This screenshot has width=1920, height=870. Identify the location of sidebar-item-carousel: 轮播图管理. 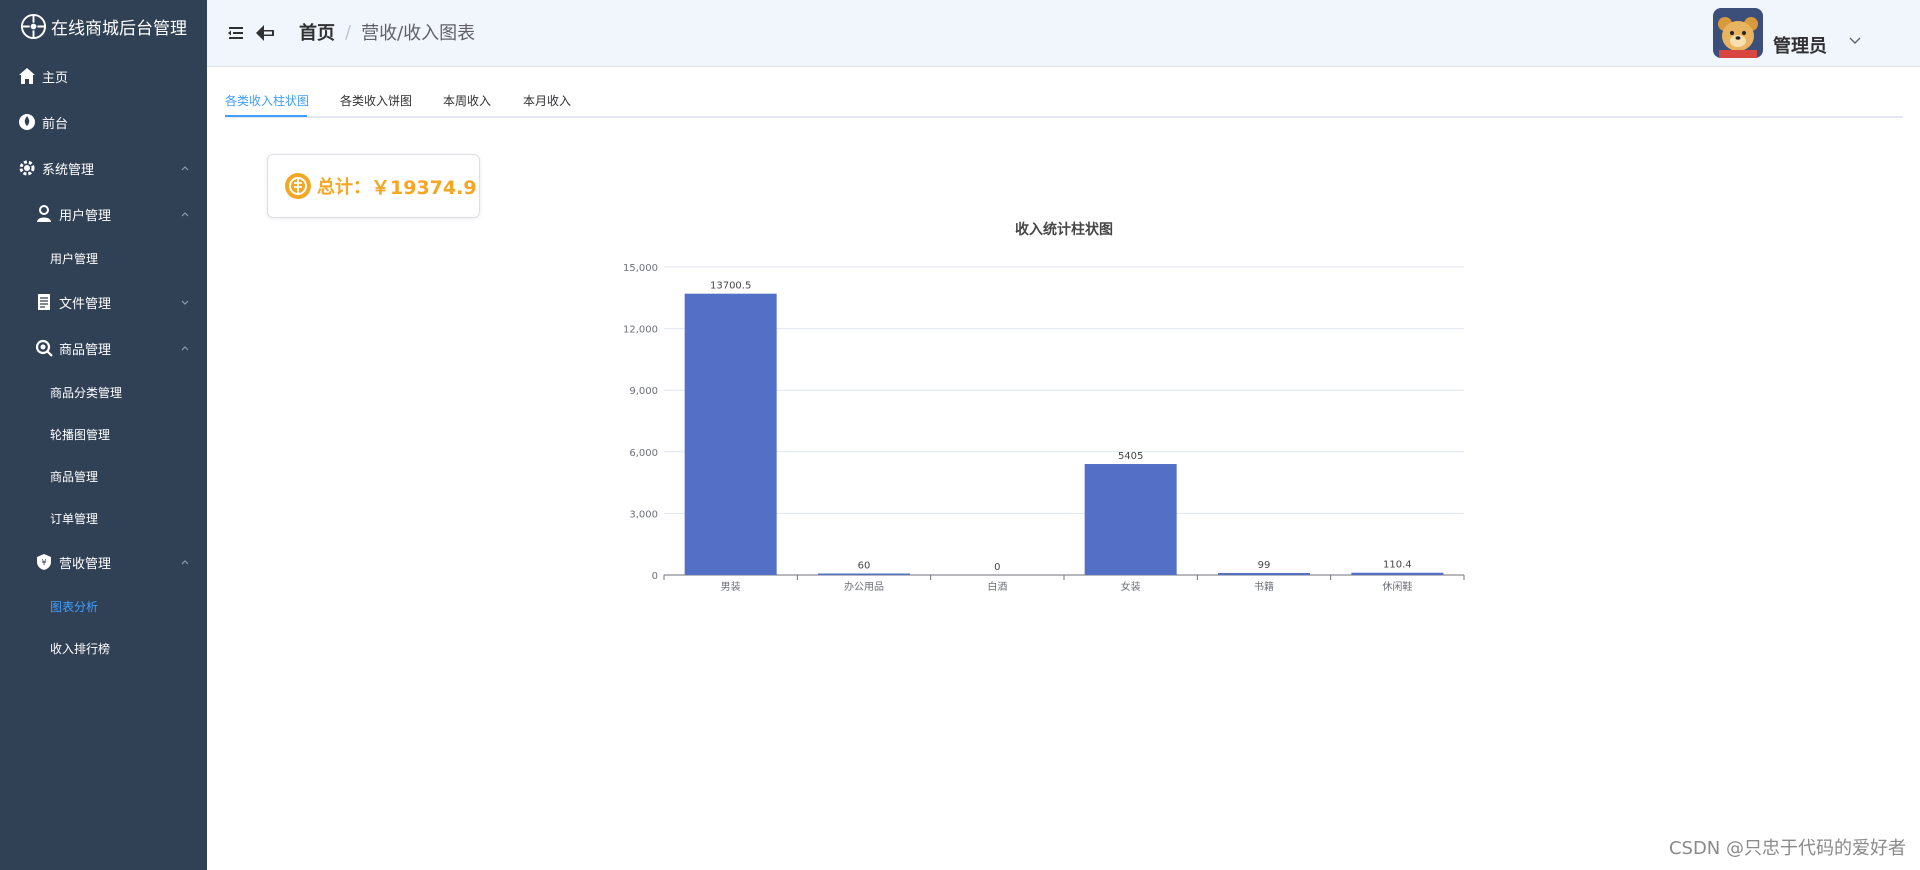
(103, 434).